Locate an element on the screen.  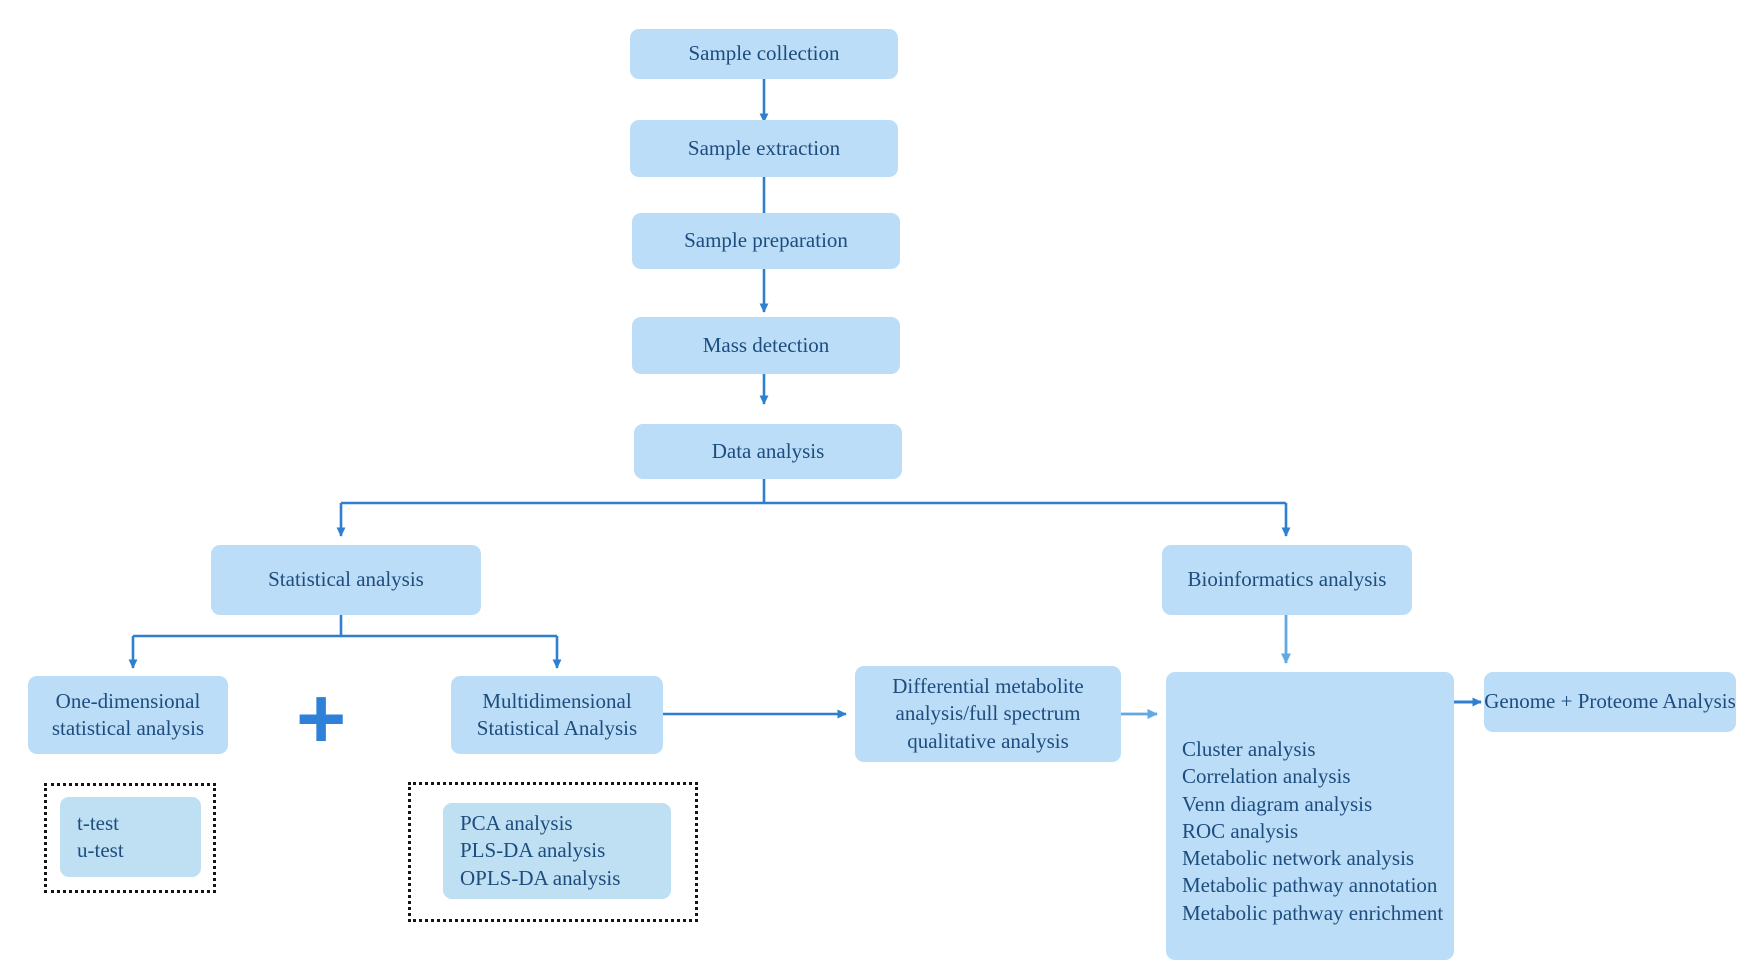
node-differential-line2: analysis/full spectrum is located at coordinates (988, 713).